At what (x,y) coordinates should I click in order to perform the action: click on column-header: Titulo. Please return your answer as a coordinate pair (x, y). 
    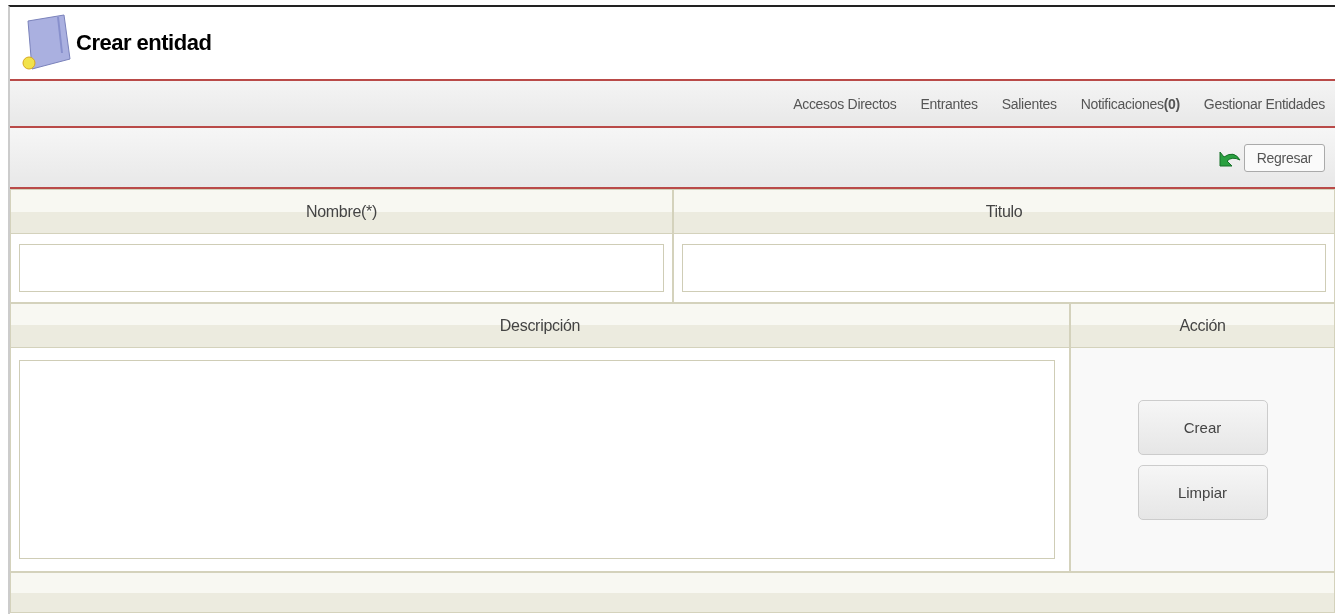
    Looking at the image, I should click on (1004, 211).